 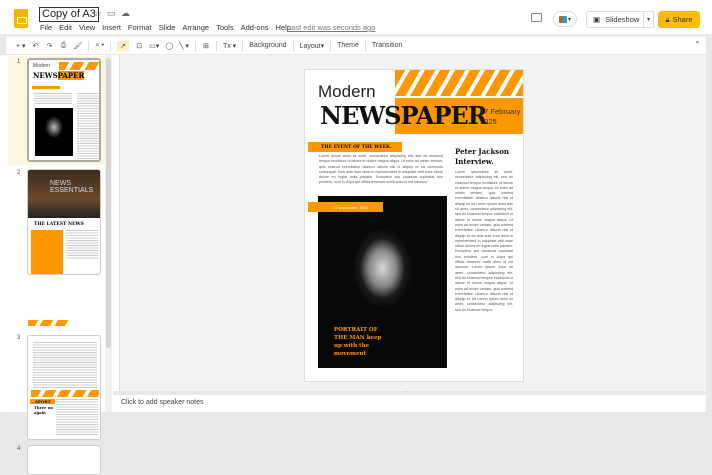 What do you see at coordinates (41, 66) in the screenshot?
I see `thumb-modern: Modern` at bounding box center [41, 66].